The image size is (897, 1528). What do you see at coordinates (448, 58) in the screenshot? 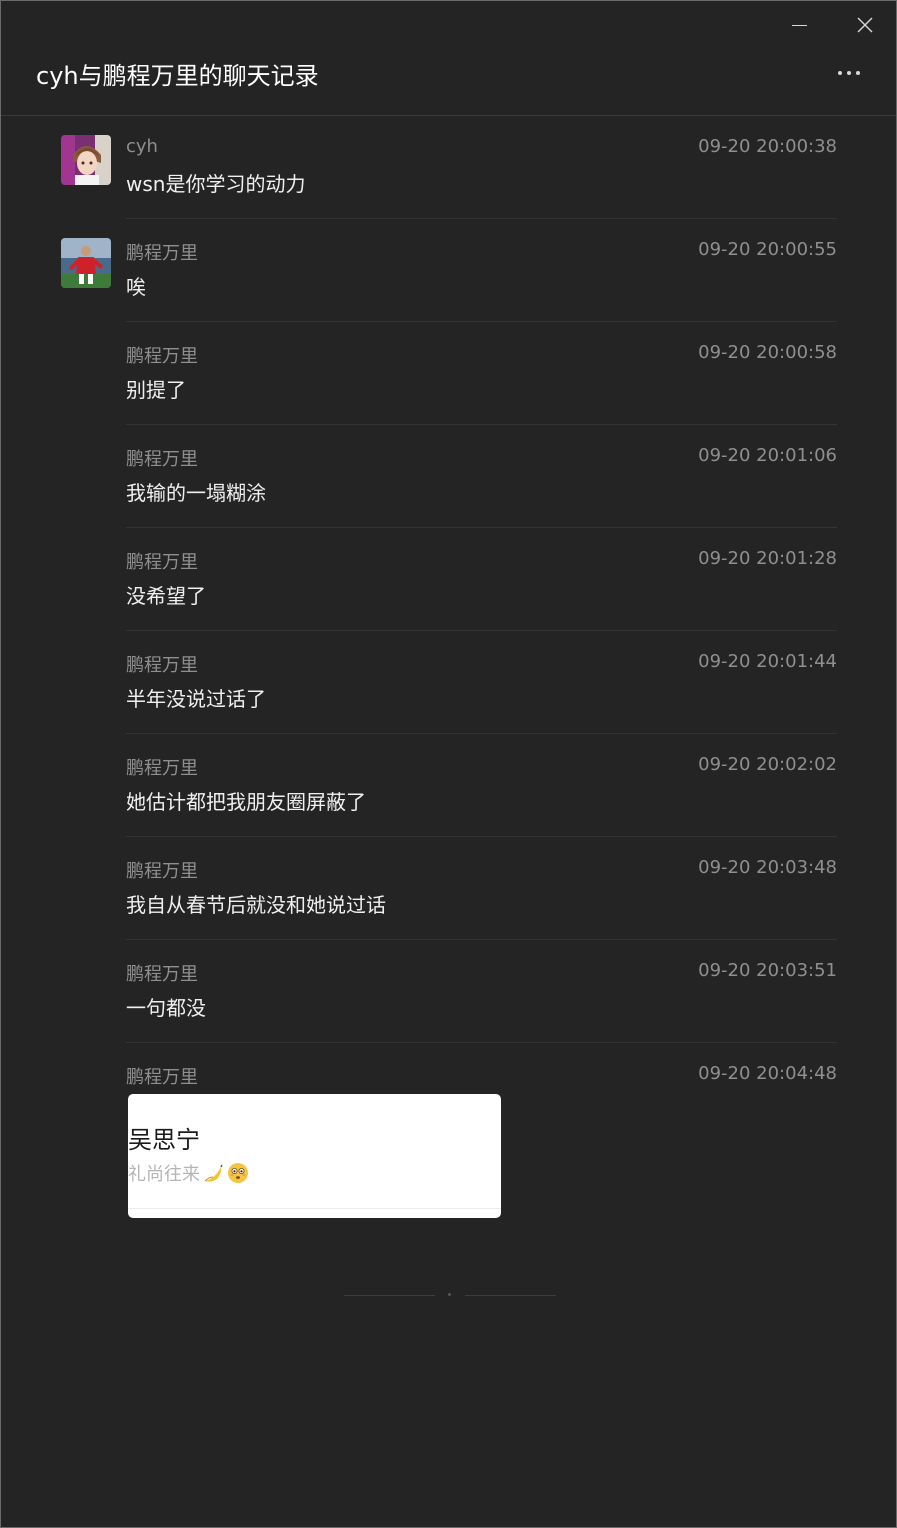
I see `title-bar: cyh与鹏程万里的聊天记录` at bounding box center [448, 58].